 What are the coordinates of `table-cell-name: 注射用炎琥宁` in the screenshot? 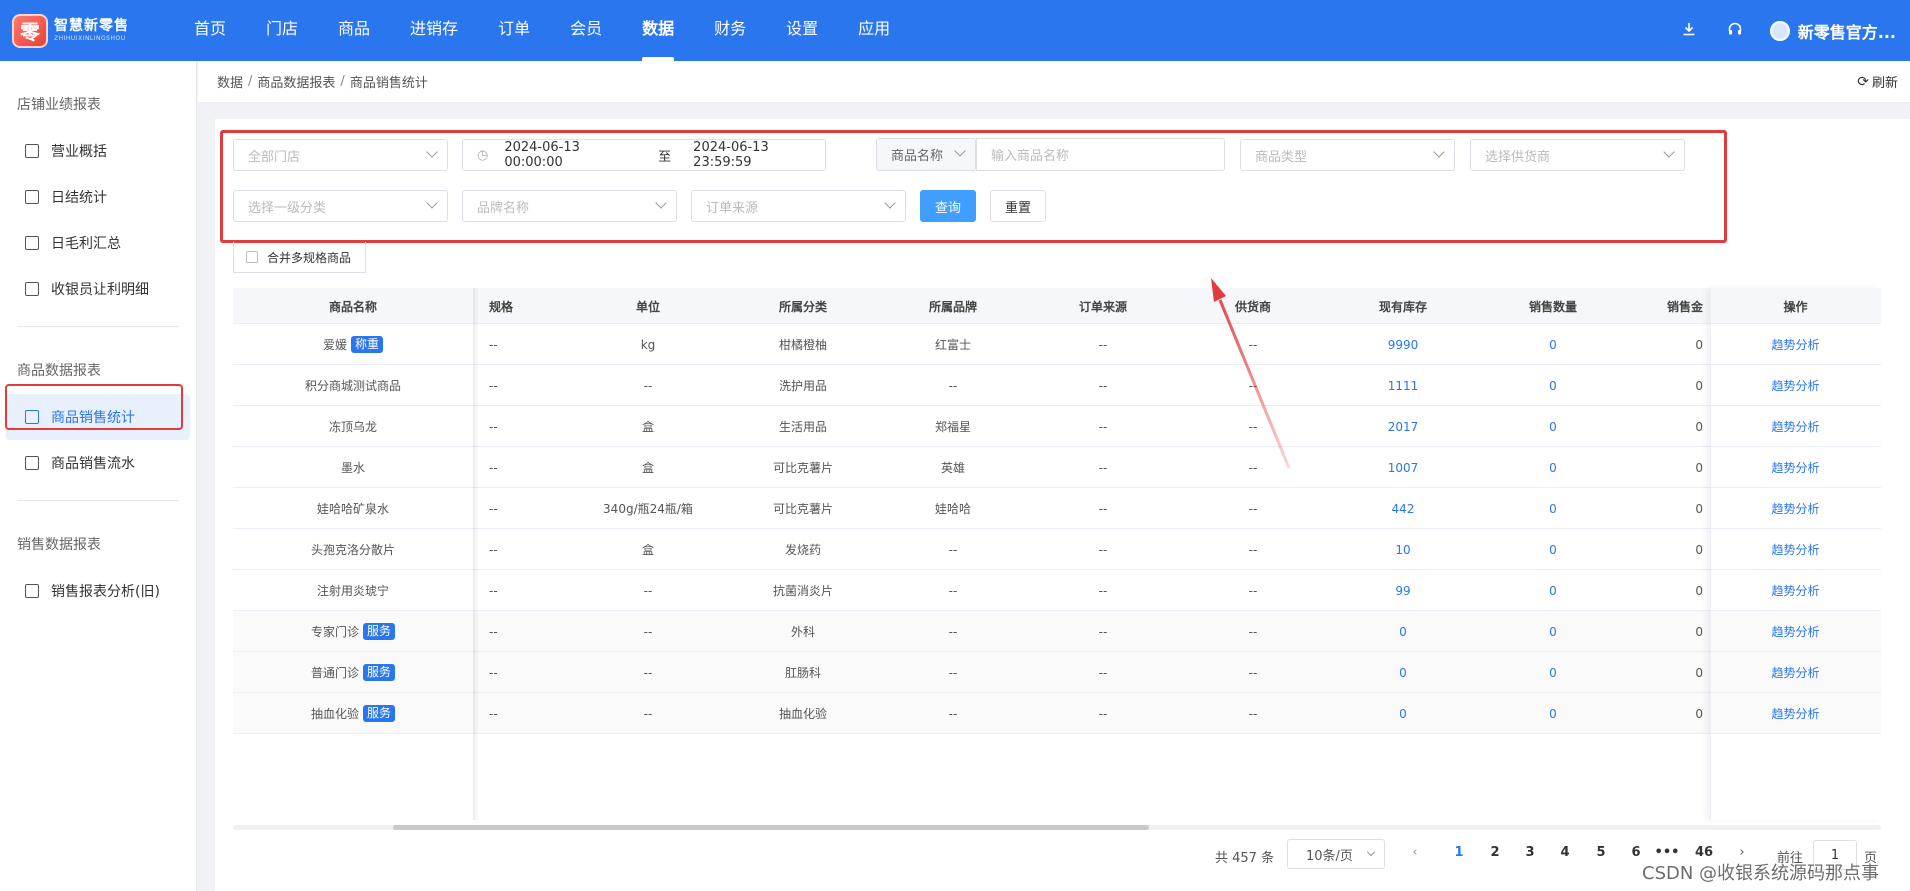 It's located at (353, 590).